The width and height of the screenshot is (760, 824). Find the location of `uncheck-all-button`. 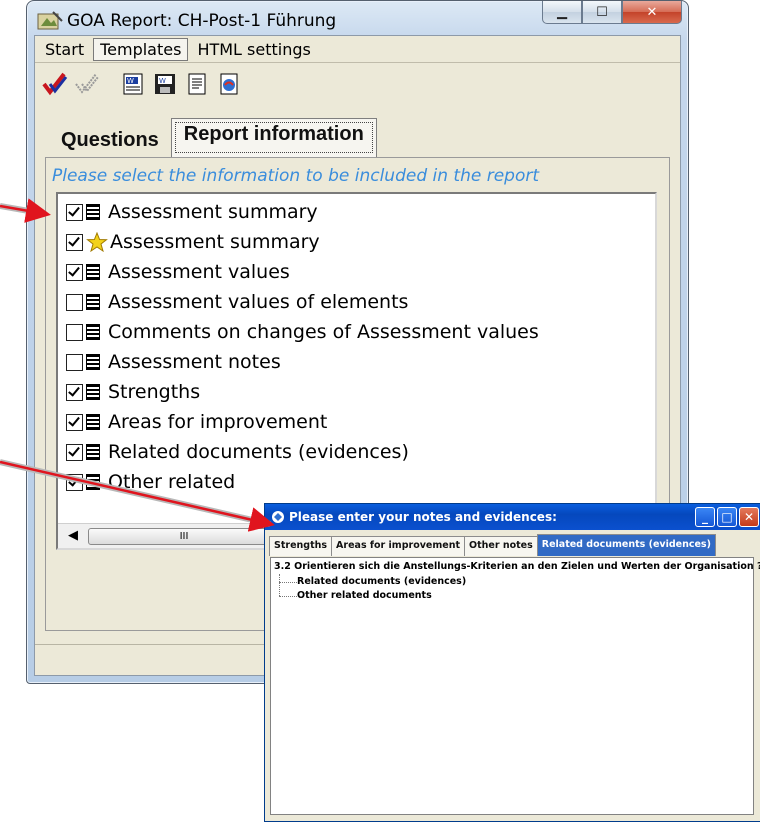

uncheck-all-button is located at coordinates (87, 84).